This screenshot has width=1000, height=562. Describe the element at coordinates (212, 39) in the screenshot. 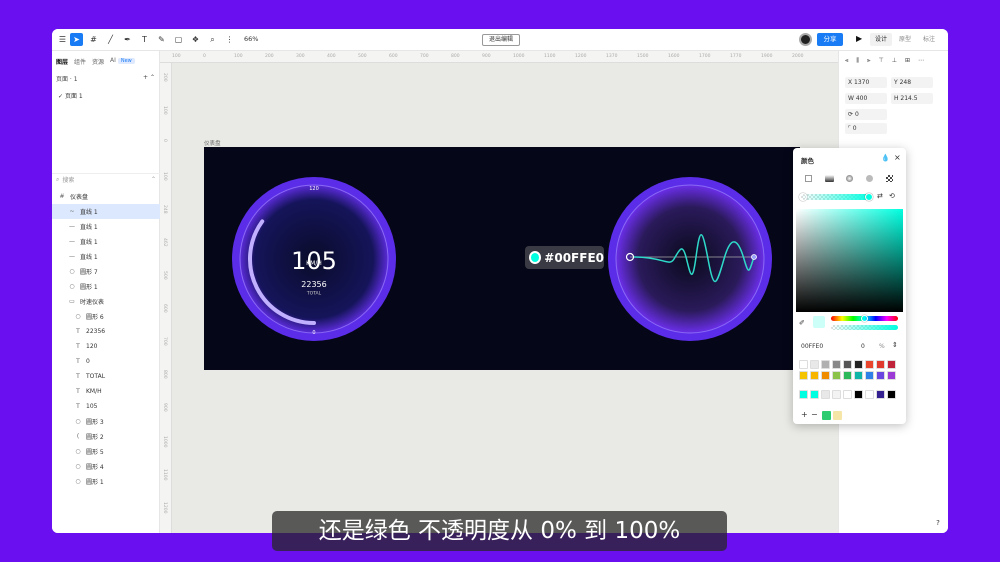

I see `search-tool-icon: ⌕` at that location.